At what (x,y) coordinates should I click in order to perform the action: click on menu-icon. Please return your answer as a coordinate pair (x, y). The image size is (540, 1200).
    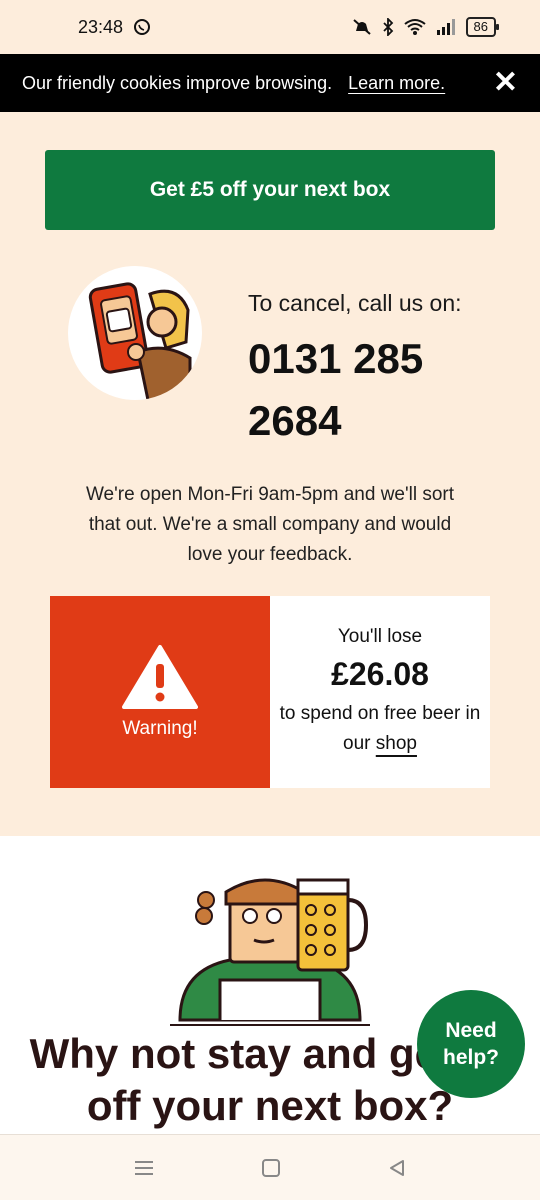
    Looking at the image, I should click on (144, 1168).